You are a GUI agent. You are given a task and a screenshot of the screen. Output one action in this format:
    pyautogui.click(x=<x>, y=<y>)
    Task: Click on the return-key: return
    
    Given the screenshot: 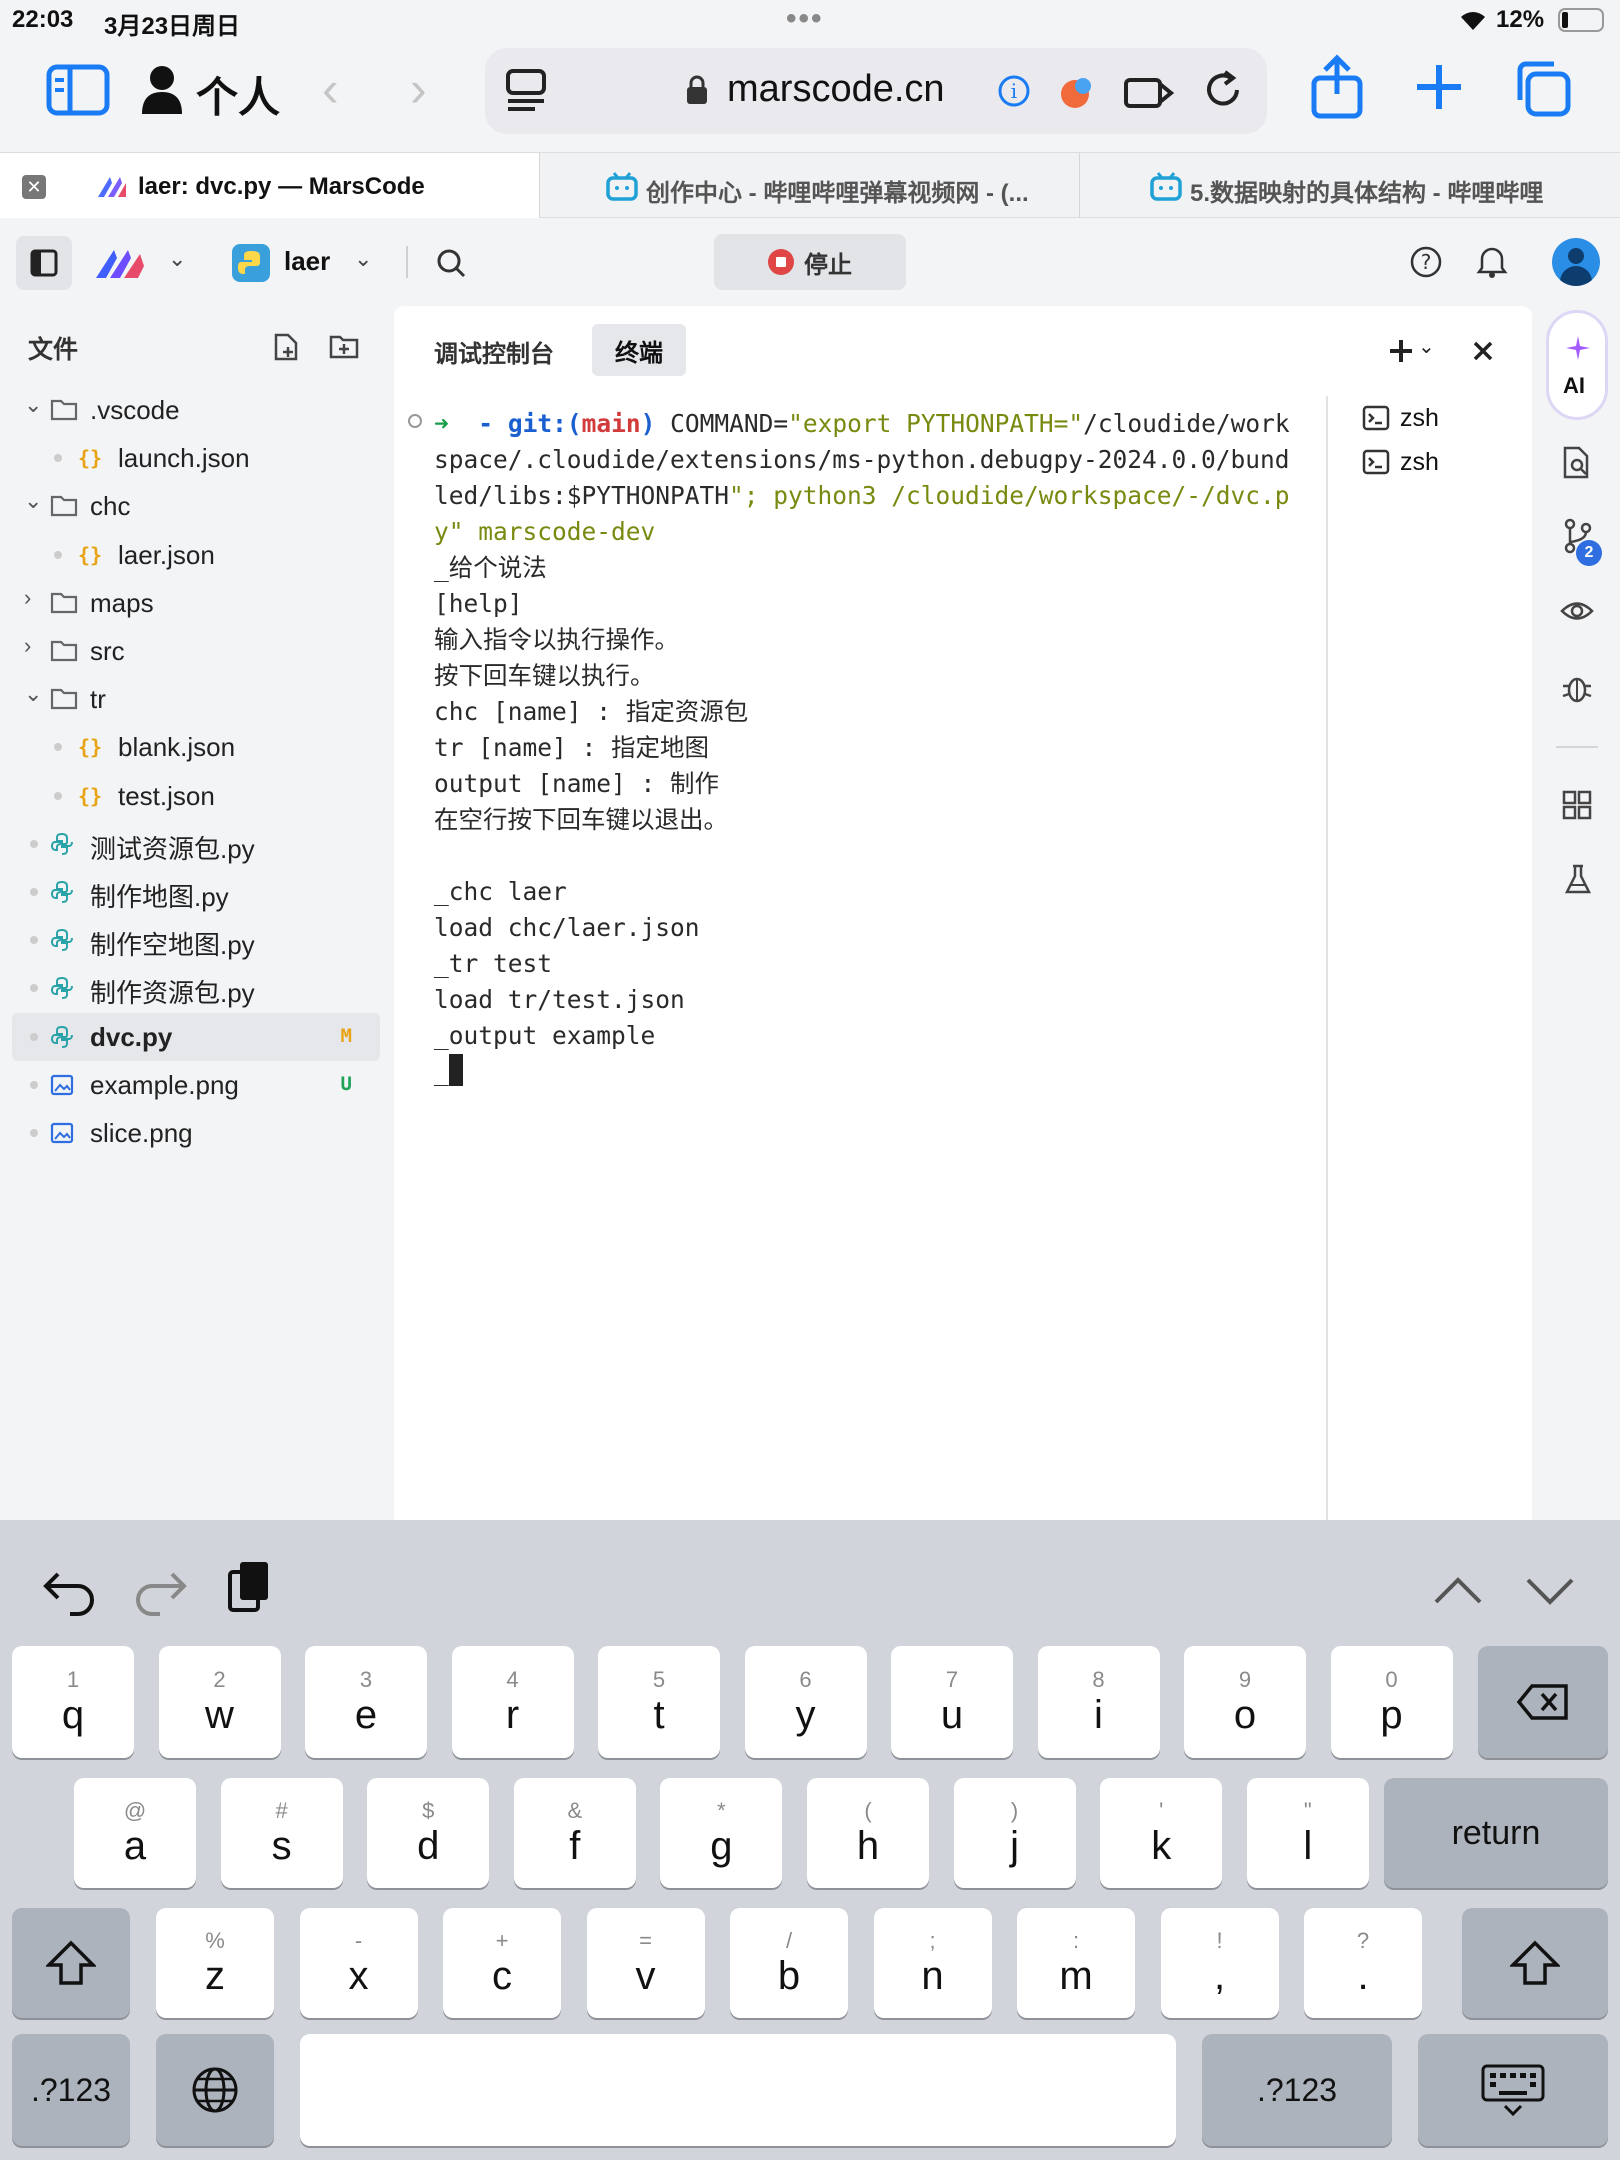 What is the action you would take?
    pyautogui.click(x=1496, y=1833)
    